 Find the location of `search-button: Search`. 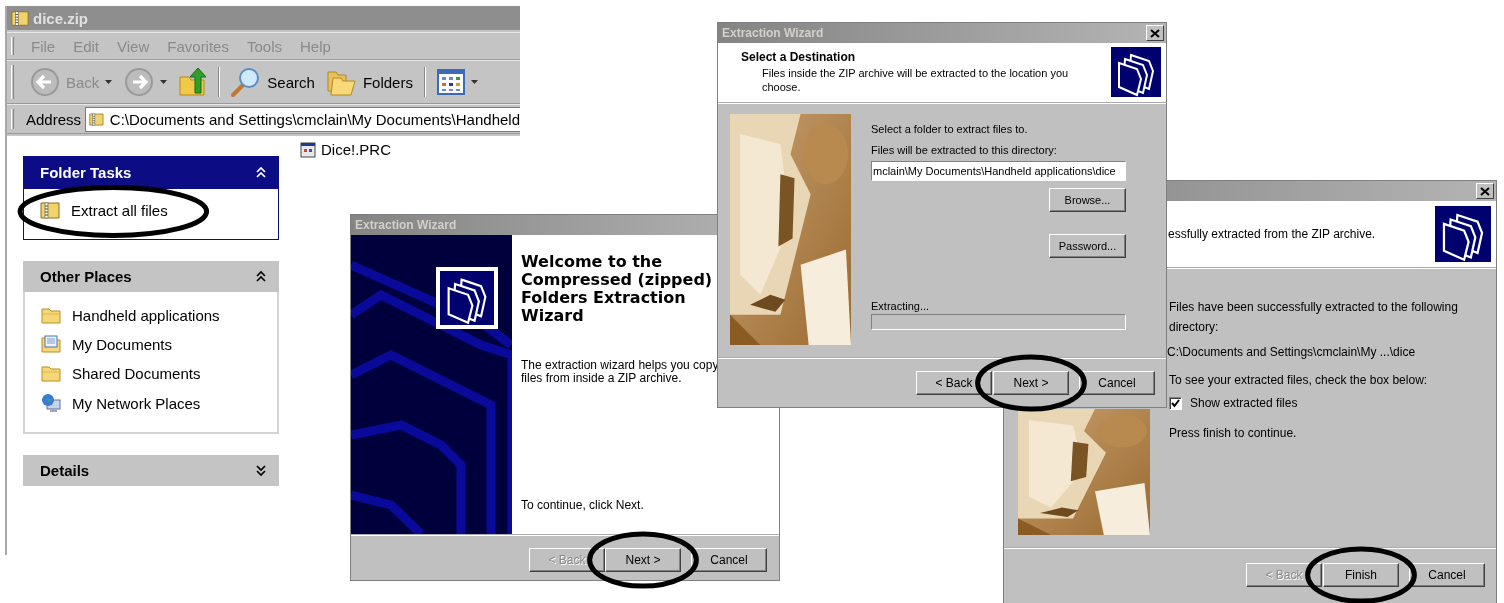

search-button: Search is located at coordinates (273, 82).